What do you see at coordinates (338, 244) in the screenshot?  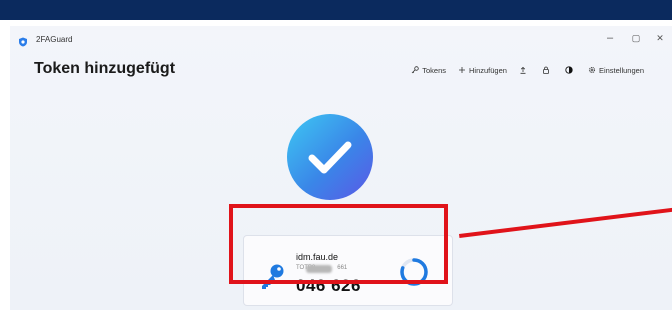 I see `highlight-annotation-box` at bounding box center [338, 244].